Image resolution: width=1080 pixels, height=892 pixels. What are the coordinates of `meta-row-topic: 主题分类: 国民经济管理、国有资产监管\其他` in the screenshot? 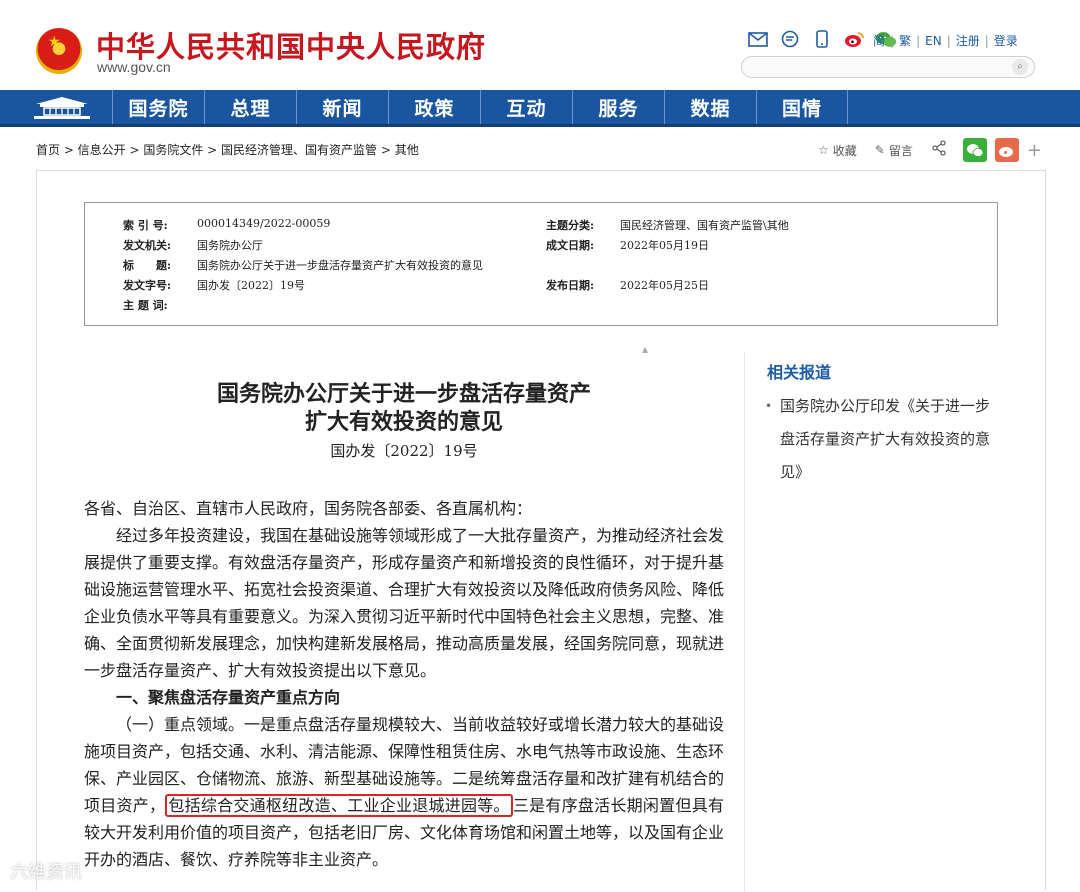 It's located at (667, 225).